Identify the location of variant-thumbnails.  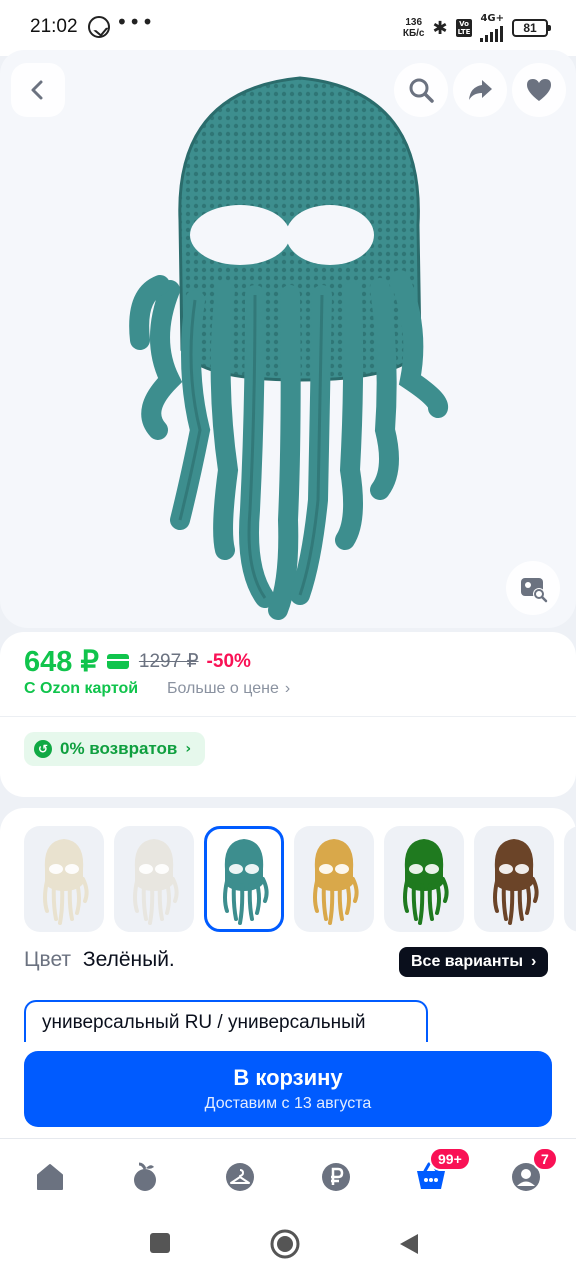
(300, 879).